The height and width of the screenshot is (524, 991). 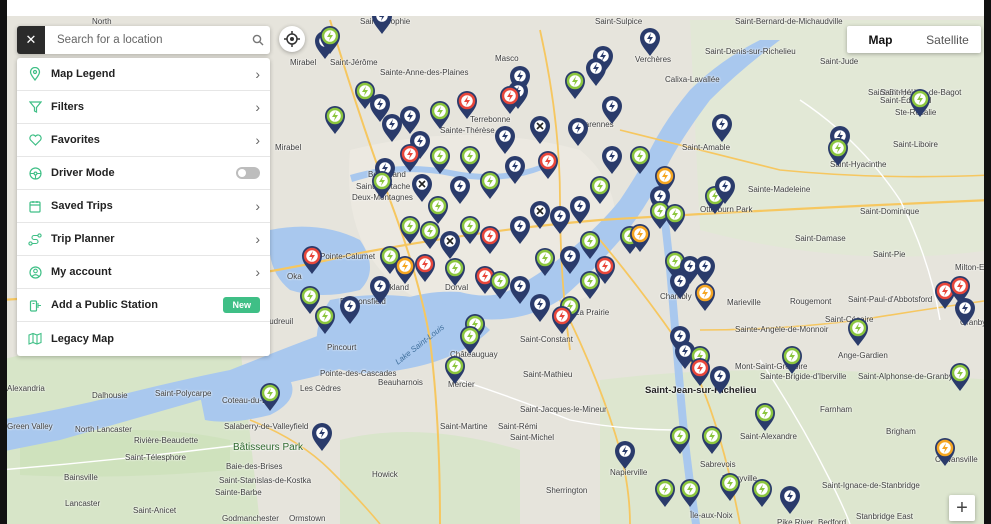 I want to click on menu-item-label: Filters, so click(x=68, y=107).